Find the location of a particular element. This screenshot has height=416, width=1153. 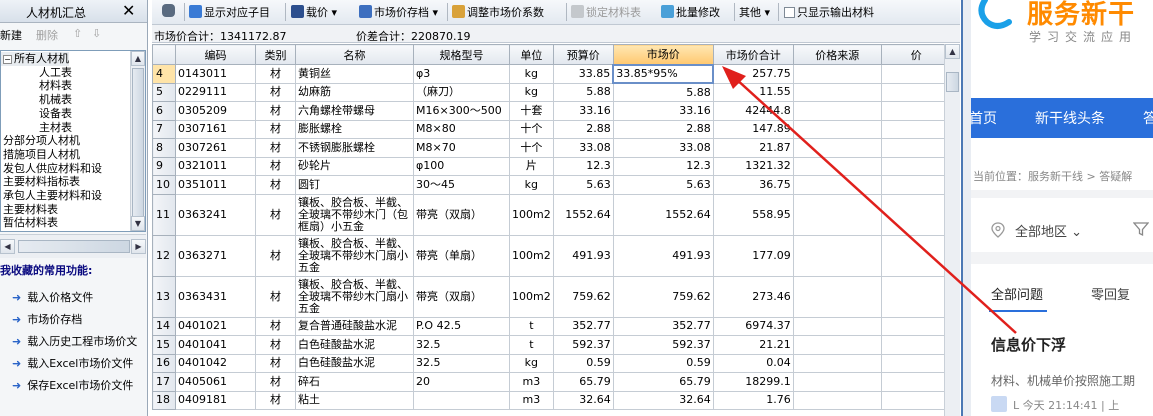

tab-zero-replies: 零回复 is located at coordinates (1110, 293).